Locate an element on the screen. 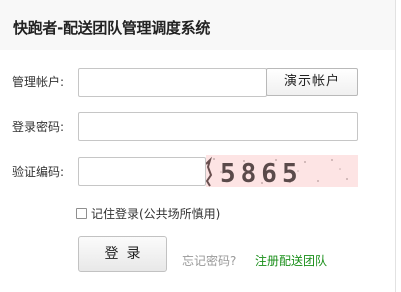  demo-account-button: 演示帐户 is located at coordinates (312, 82).